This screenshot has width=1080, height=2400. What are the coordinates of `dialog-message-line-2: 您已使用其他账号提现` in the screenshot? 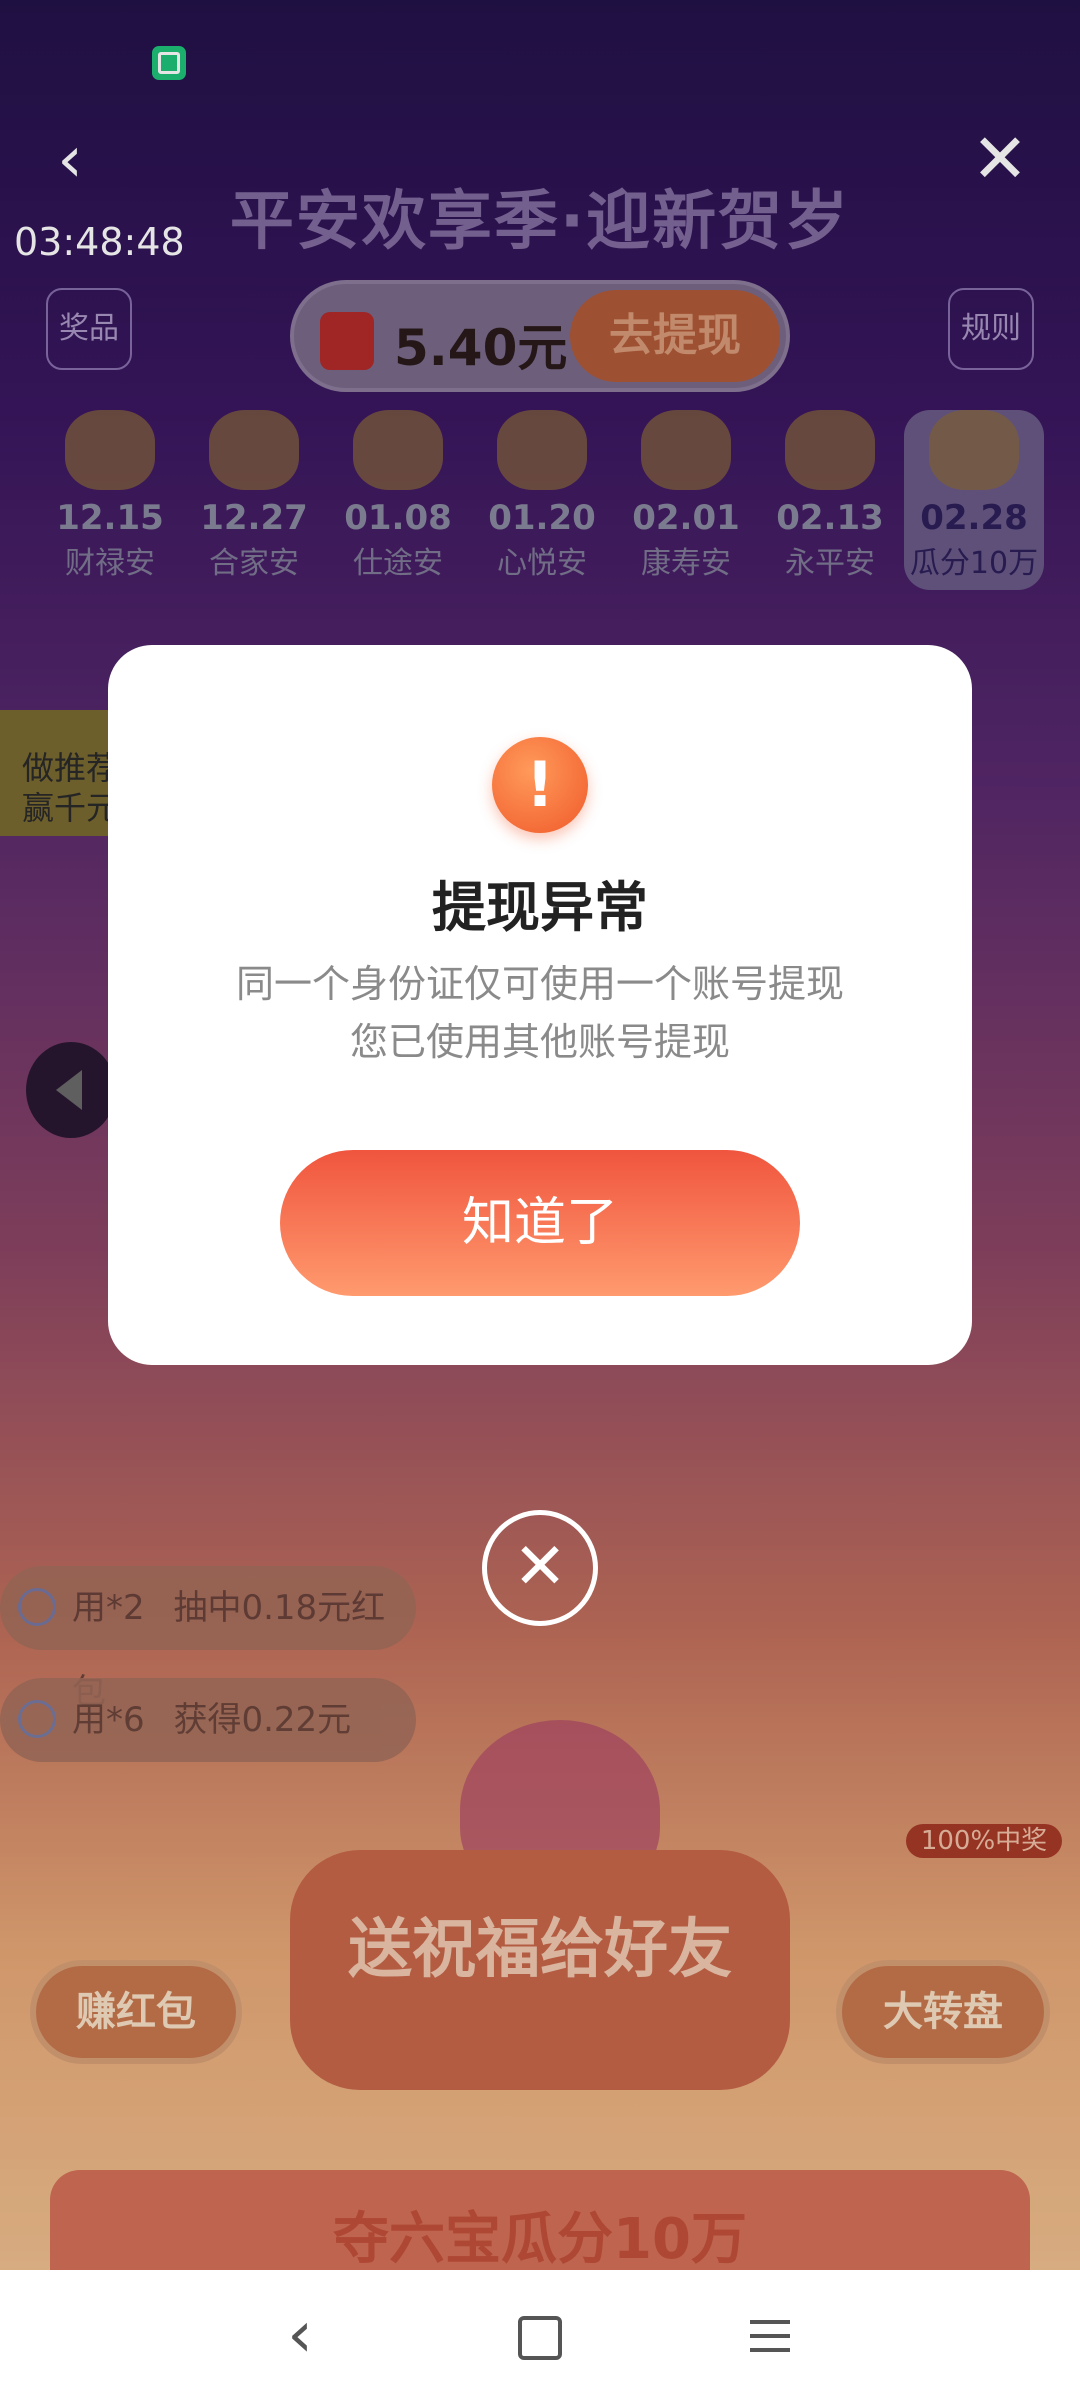 It's located at (539, 1042).